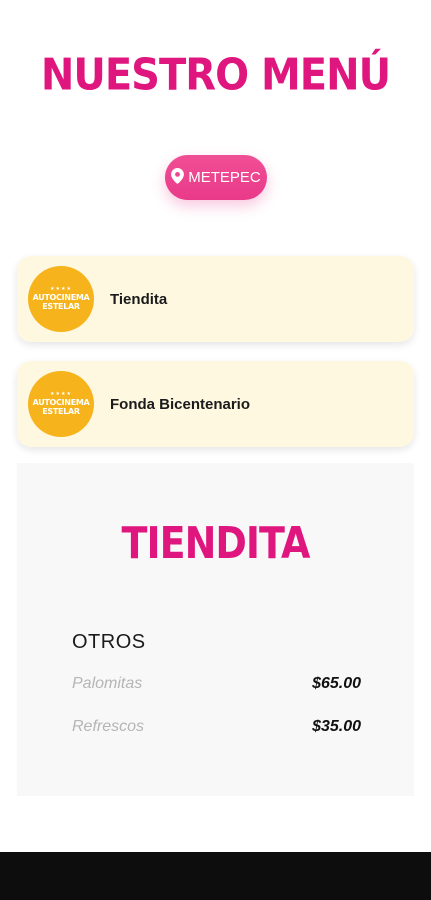 This screenshot has height=900, width=431. Describe the element at coordinates (139, 299) in the screenshot. I see `vendor-name: Tiendita` at that location.